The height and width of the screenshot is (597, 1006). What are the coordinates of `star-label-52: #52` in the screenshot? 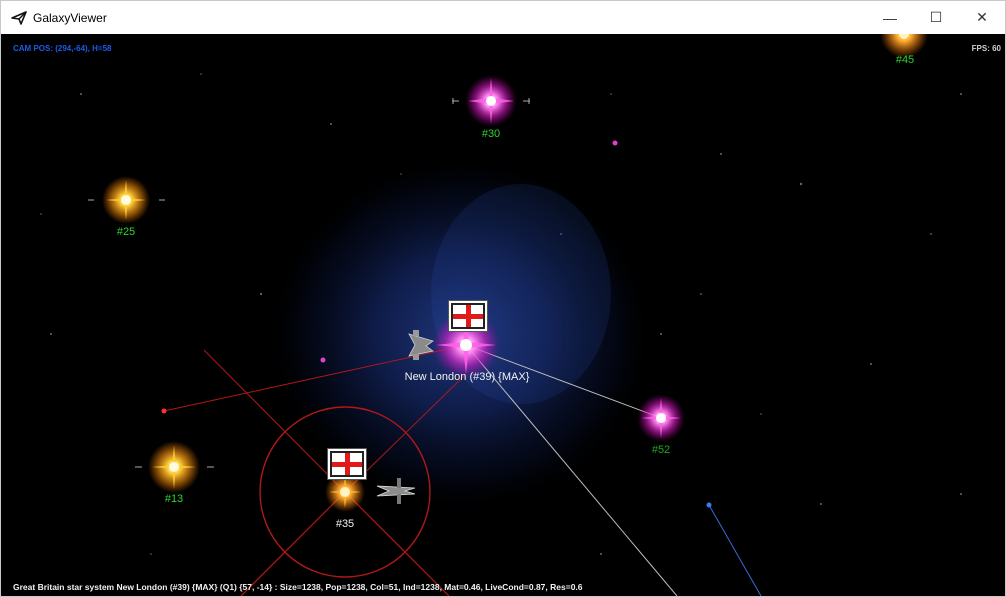 It's located at (661, 450).